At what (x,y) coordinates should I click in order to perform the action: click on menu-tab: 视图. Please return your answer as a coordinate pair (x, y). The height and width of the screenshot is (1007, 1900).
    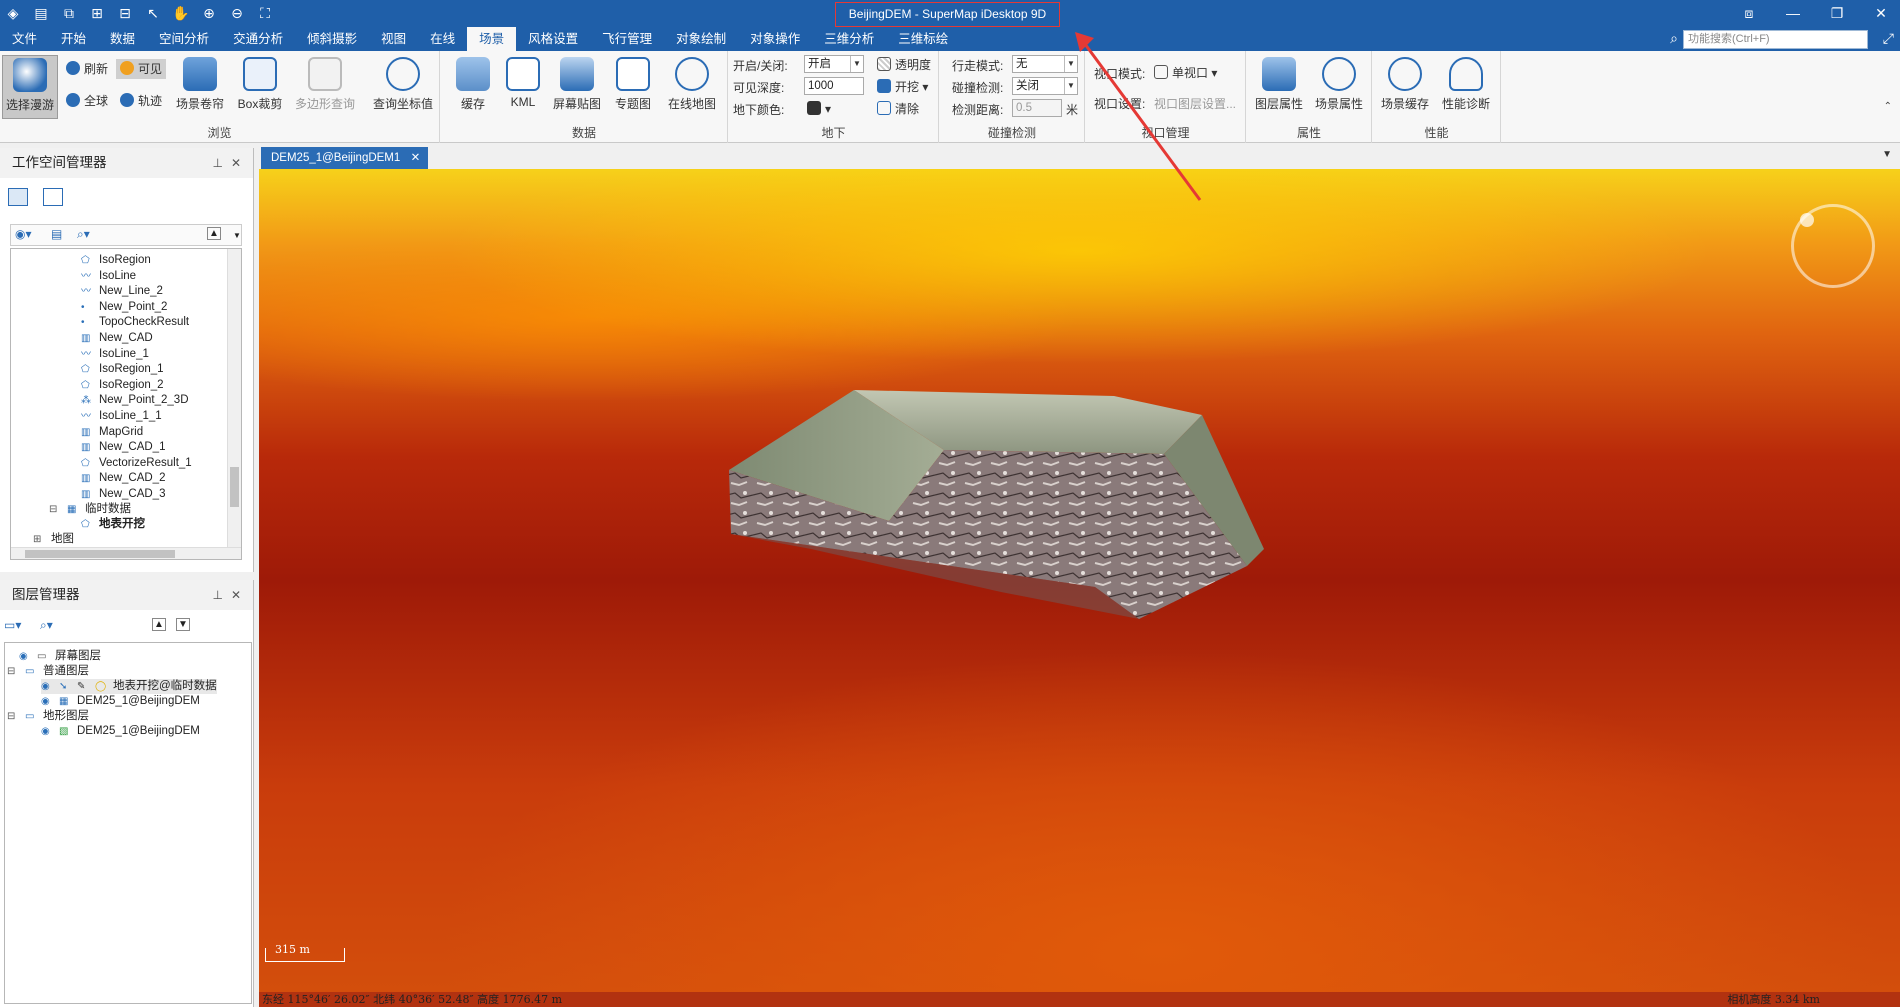
    Looking at the image, I should click on (393, 39).